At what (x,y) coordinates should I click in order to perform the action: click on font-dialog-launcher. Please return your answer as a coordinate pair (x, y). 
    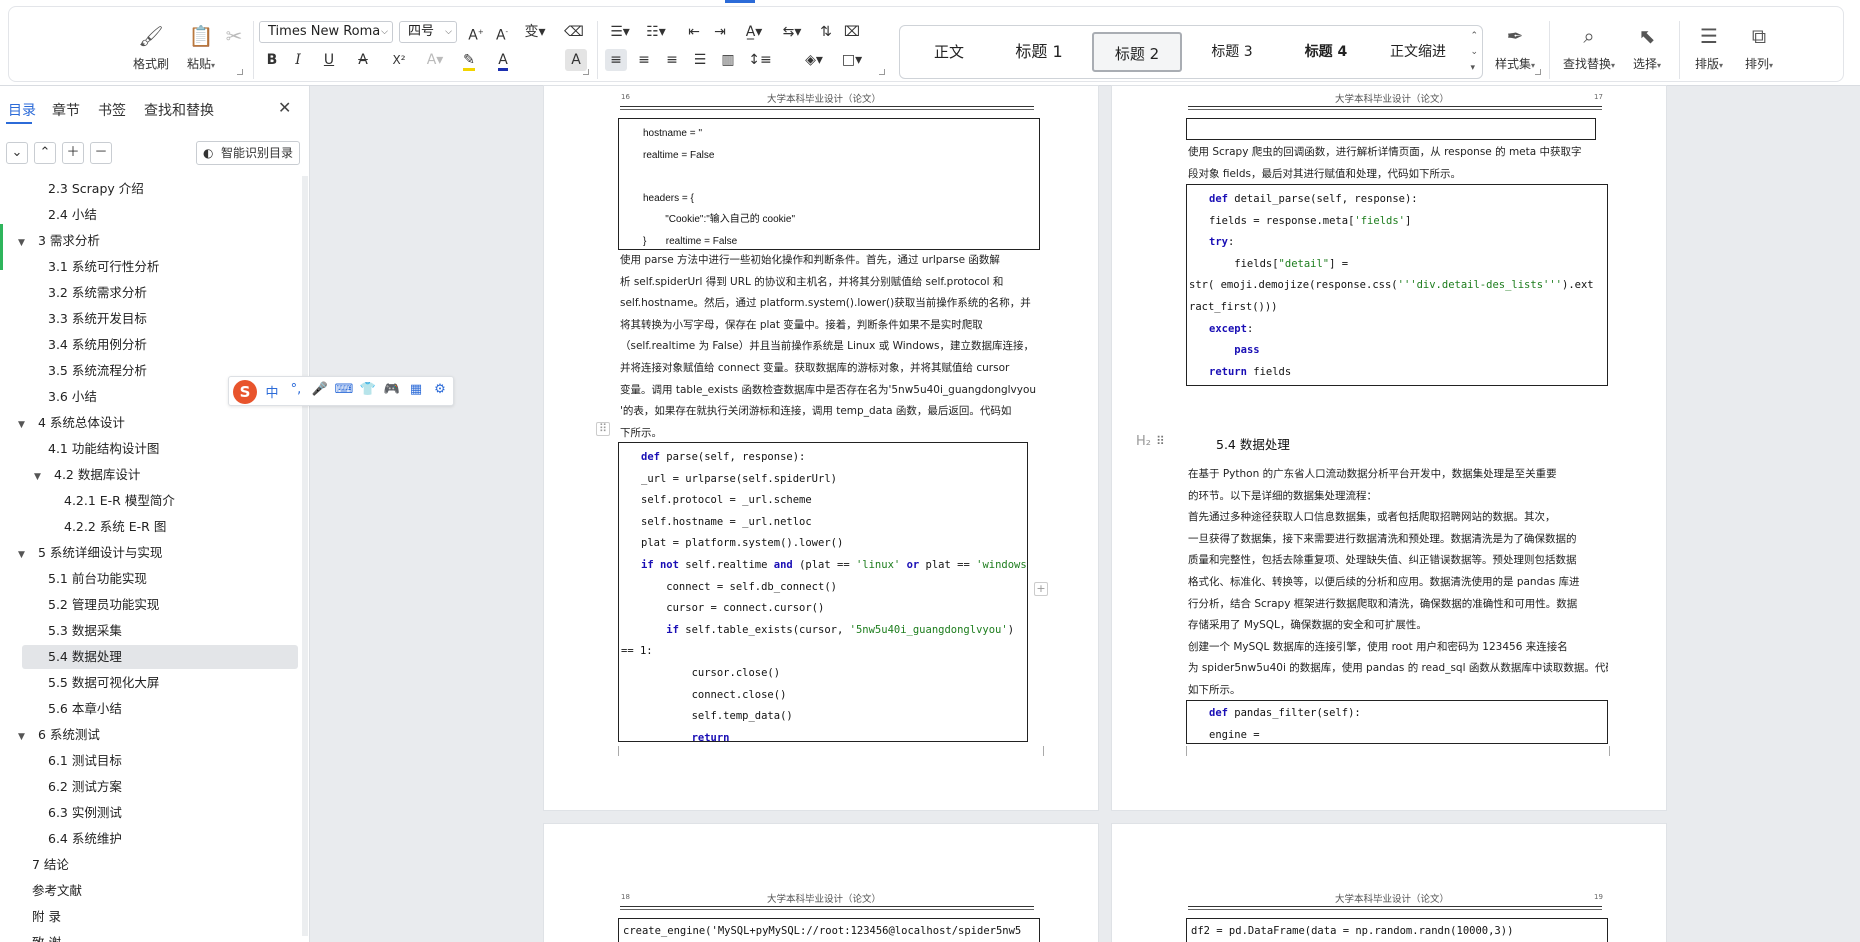
    Looking at the image, I should click on (586, 72).